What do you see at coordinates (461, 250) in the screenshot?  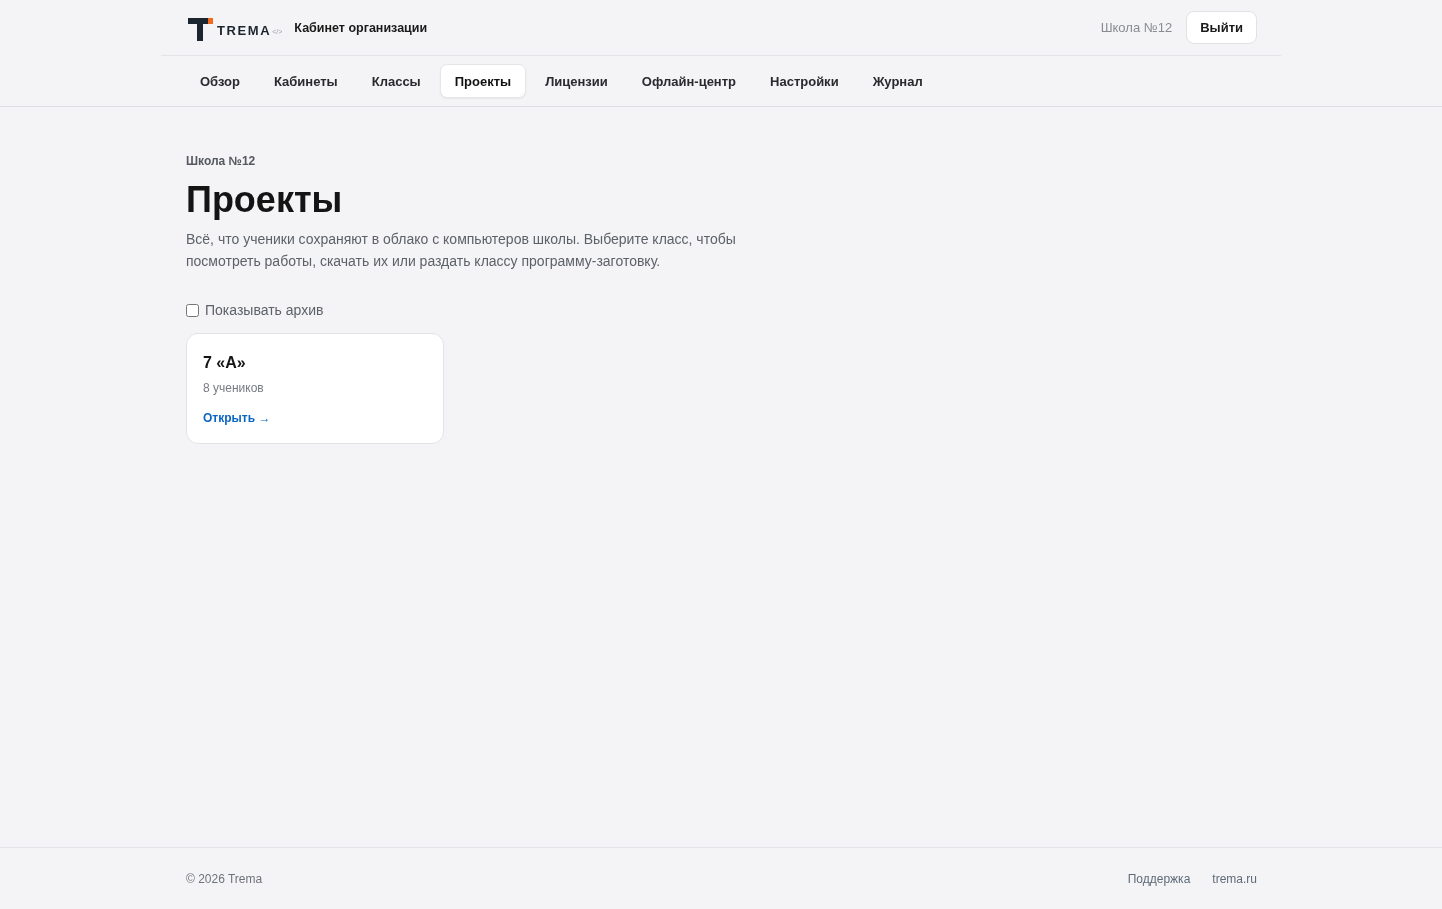 I see `page-description: Всё, что ученики сохраняют в облако с компьютеров школы. Выберите класс, чтобы посмотреть работы, скачать их или раздать классу программу-заготовку.` at bounding box center [461, 250].